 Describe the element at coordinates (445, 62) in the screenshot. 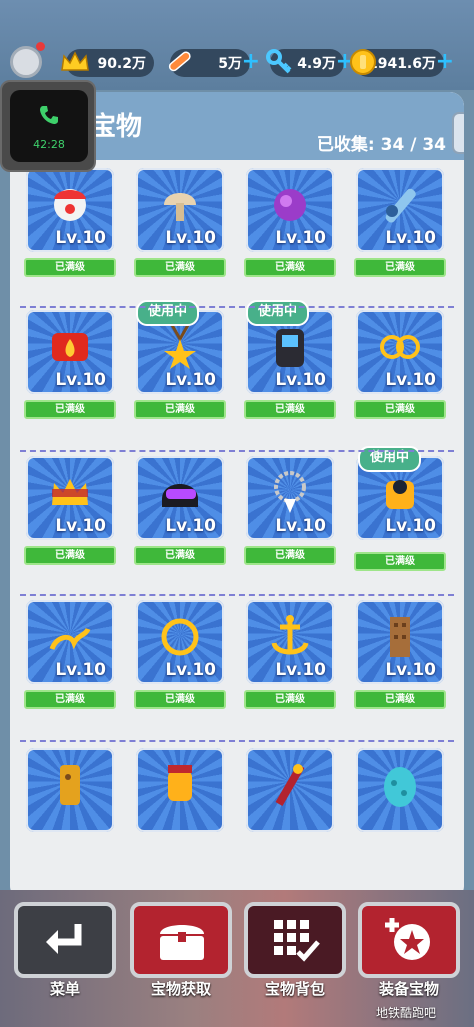

I see `add-coin-button: +` at that location.